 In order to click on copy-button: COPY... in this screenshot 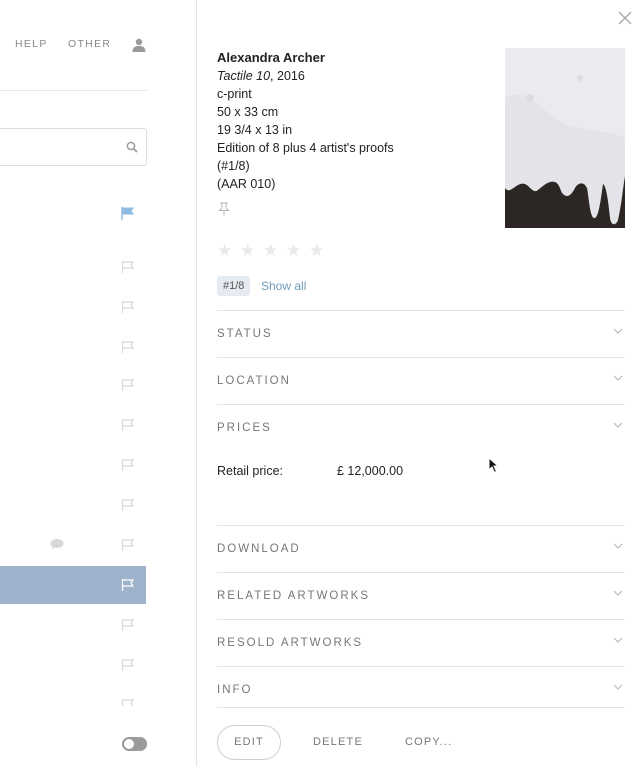, I will do `click(428, 742)`.